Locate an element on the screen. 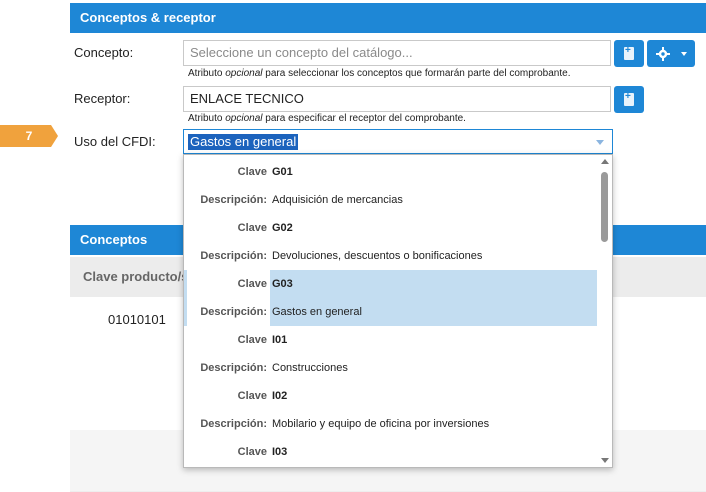 This screenshot has width=706, height=492. dropdown-option-line: Clave I03 is located at coordinates (391, 452).